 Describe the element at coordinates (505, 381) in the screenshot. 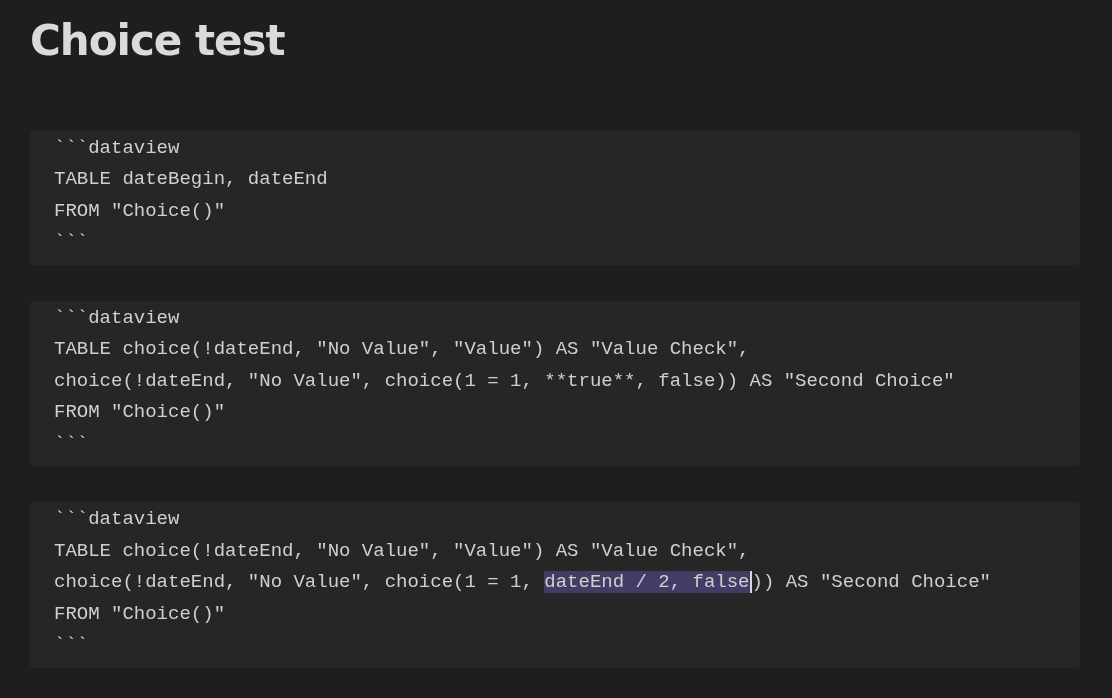

I see `code-line: choice(!dateEnd, "No Value", choice(1 = 1, **true**, false)) AS "Second Choice"` at that location.